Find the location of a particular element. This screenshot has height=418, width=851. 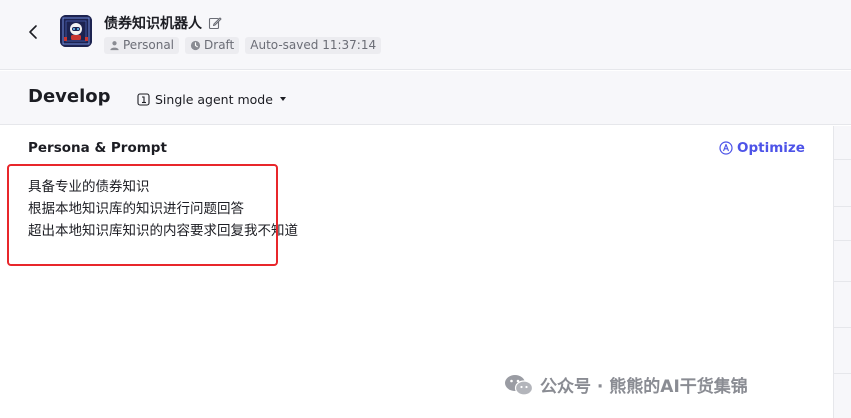

edit-icon is located at coordinates (215, 23).